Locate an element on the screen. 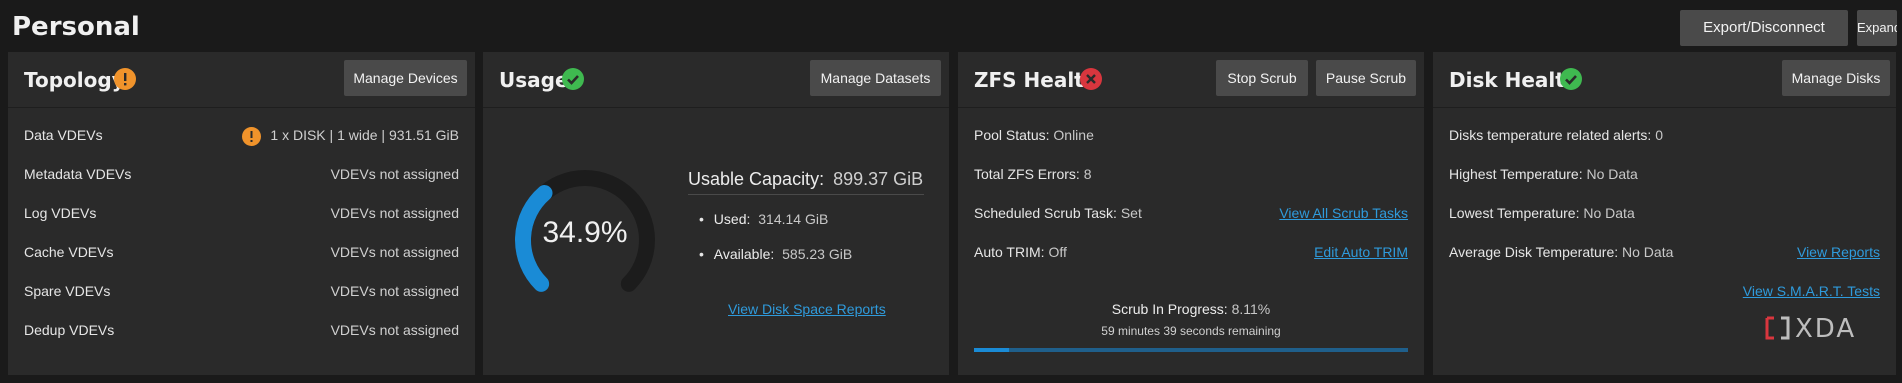  disk-header: Disk Health Manage Disks is located at coordinates (1664, 80).